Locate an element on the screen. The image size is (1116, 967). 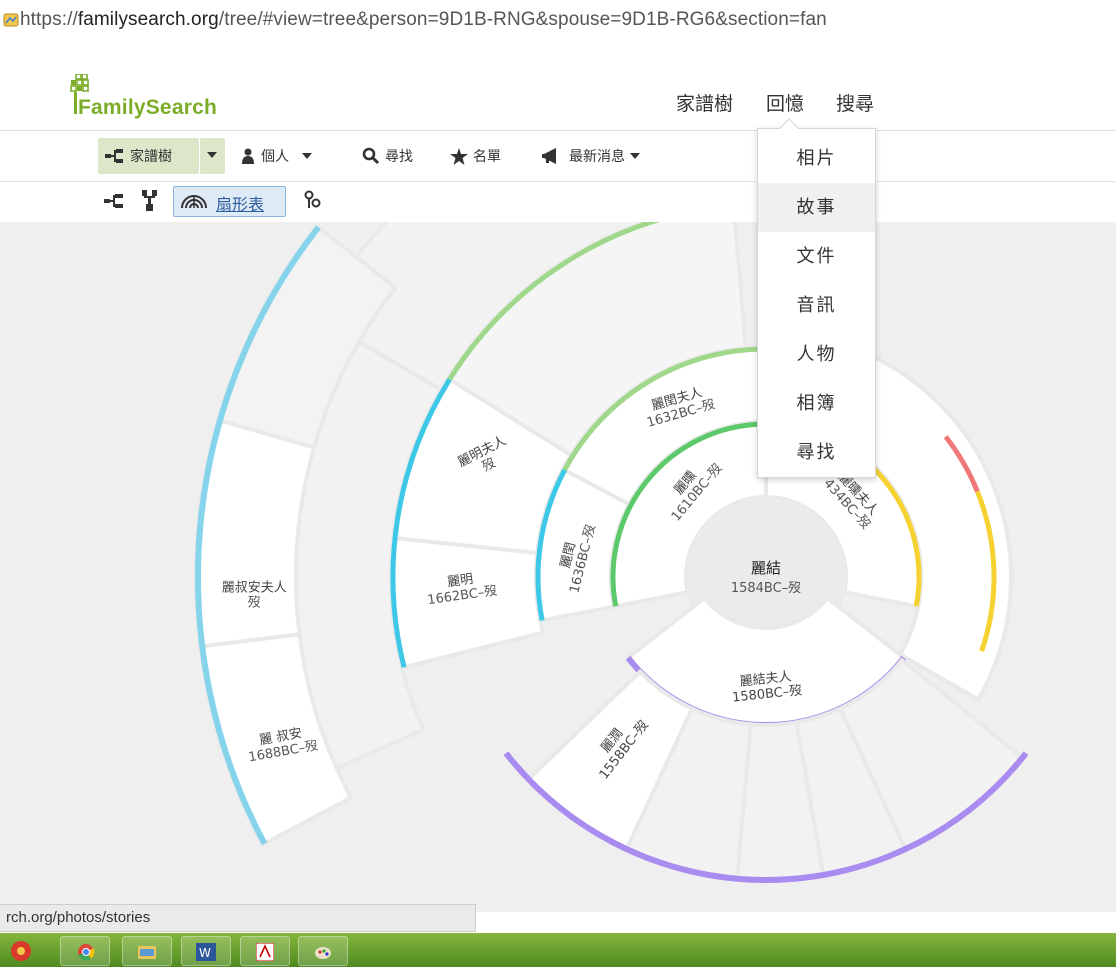
menu-item-documents: 文件 is located at coordinates (816, 256).